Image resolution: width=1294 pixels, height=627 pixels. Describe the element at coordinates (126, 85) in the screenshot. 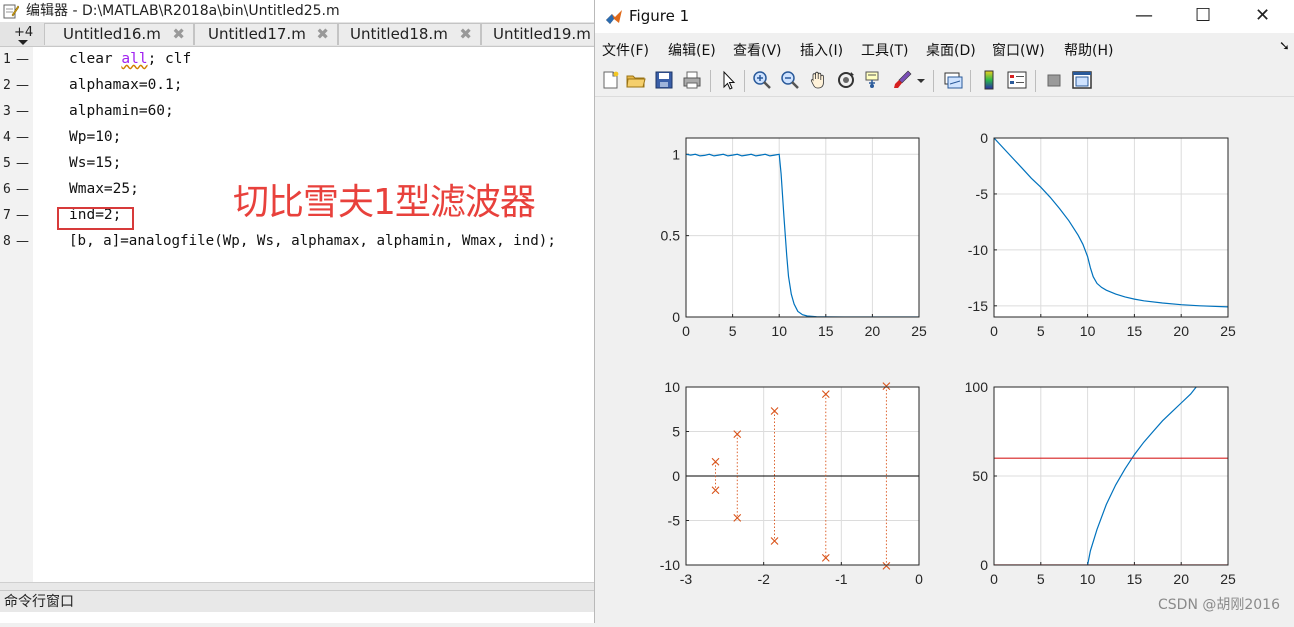

I see `code-line: alphamax=0.1;` at that location.